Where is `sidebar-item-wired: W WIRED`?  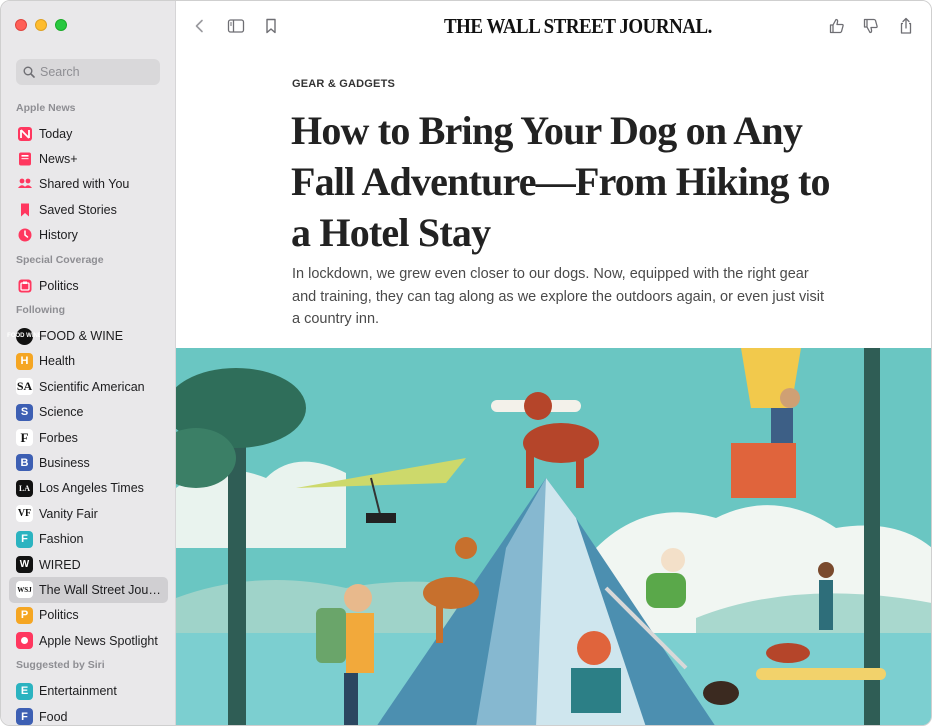
sidebar-item-wired: W WIRED is located at coordinates (88, 564).